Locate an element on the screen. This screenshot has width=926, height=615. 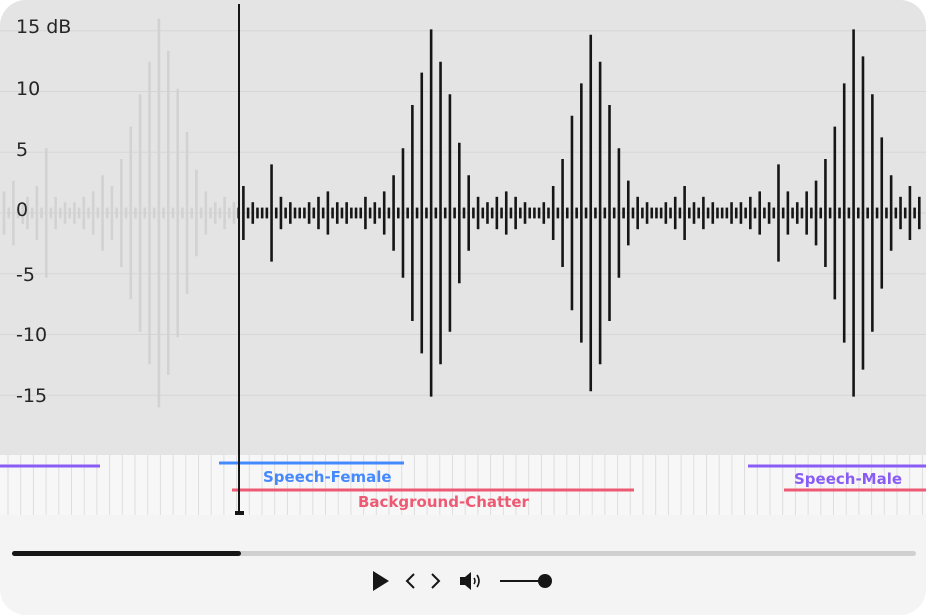
volume-slider-knob is located at coordinates (545, 581).